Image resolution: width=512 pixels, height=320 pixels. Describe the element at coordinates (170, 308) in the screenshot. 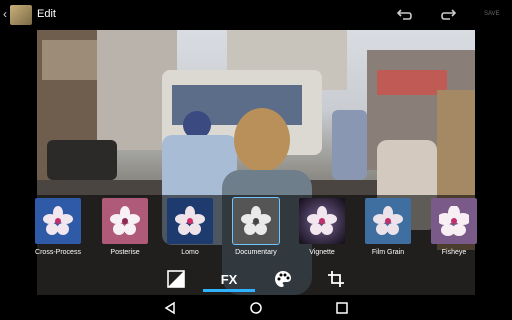

I see `back-icon` at that location.